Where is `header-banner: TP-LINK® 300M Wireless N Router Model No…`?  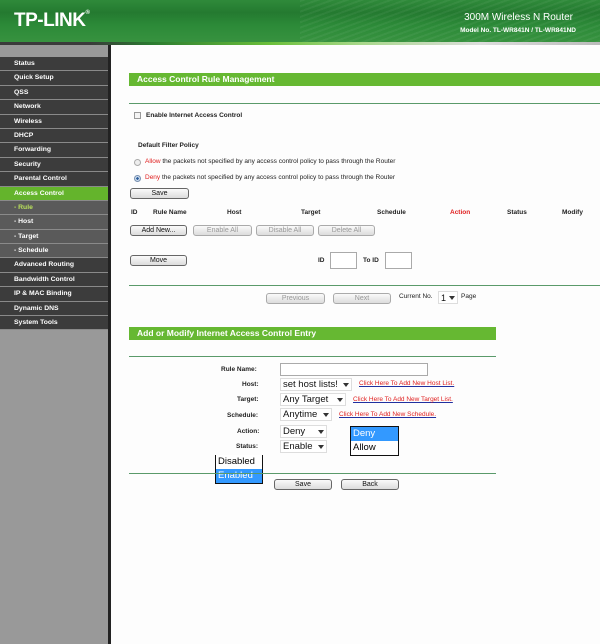 header-banner: TP-LINK® 300M Wireless N Router Model No… is located at coordinates (300, 21).